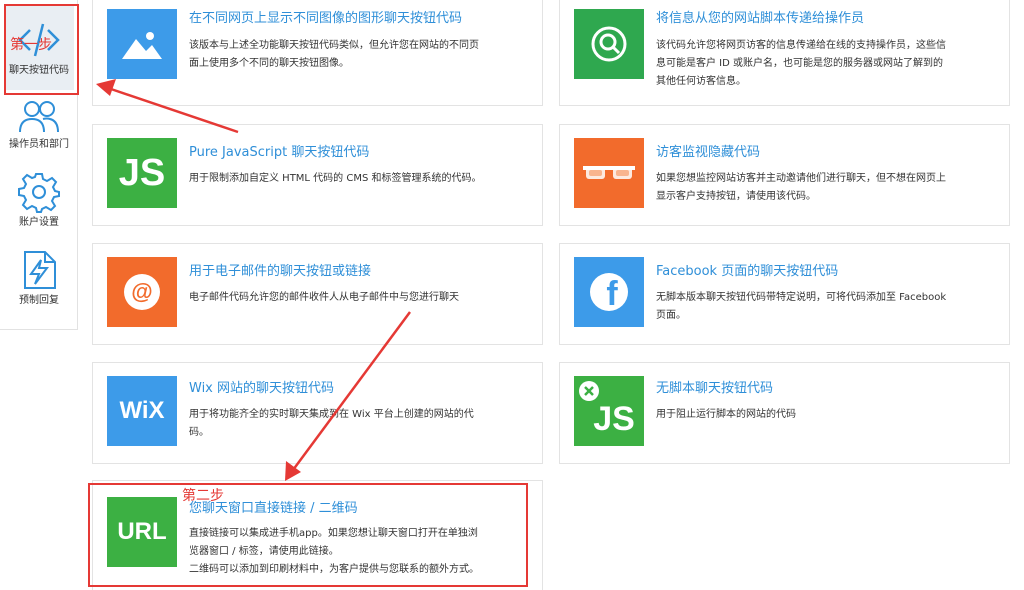 The width and height of the screenshot is (1024, 590). Describe the element at coordinates (348, 396) in the screenshot. I see `step2-arrow` at that location.